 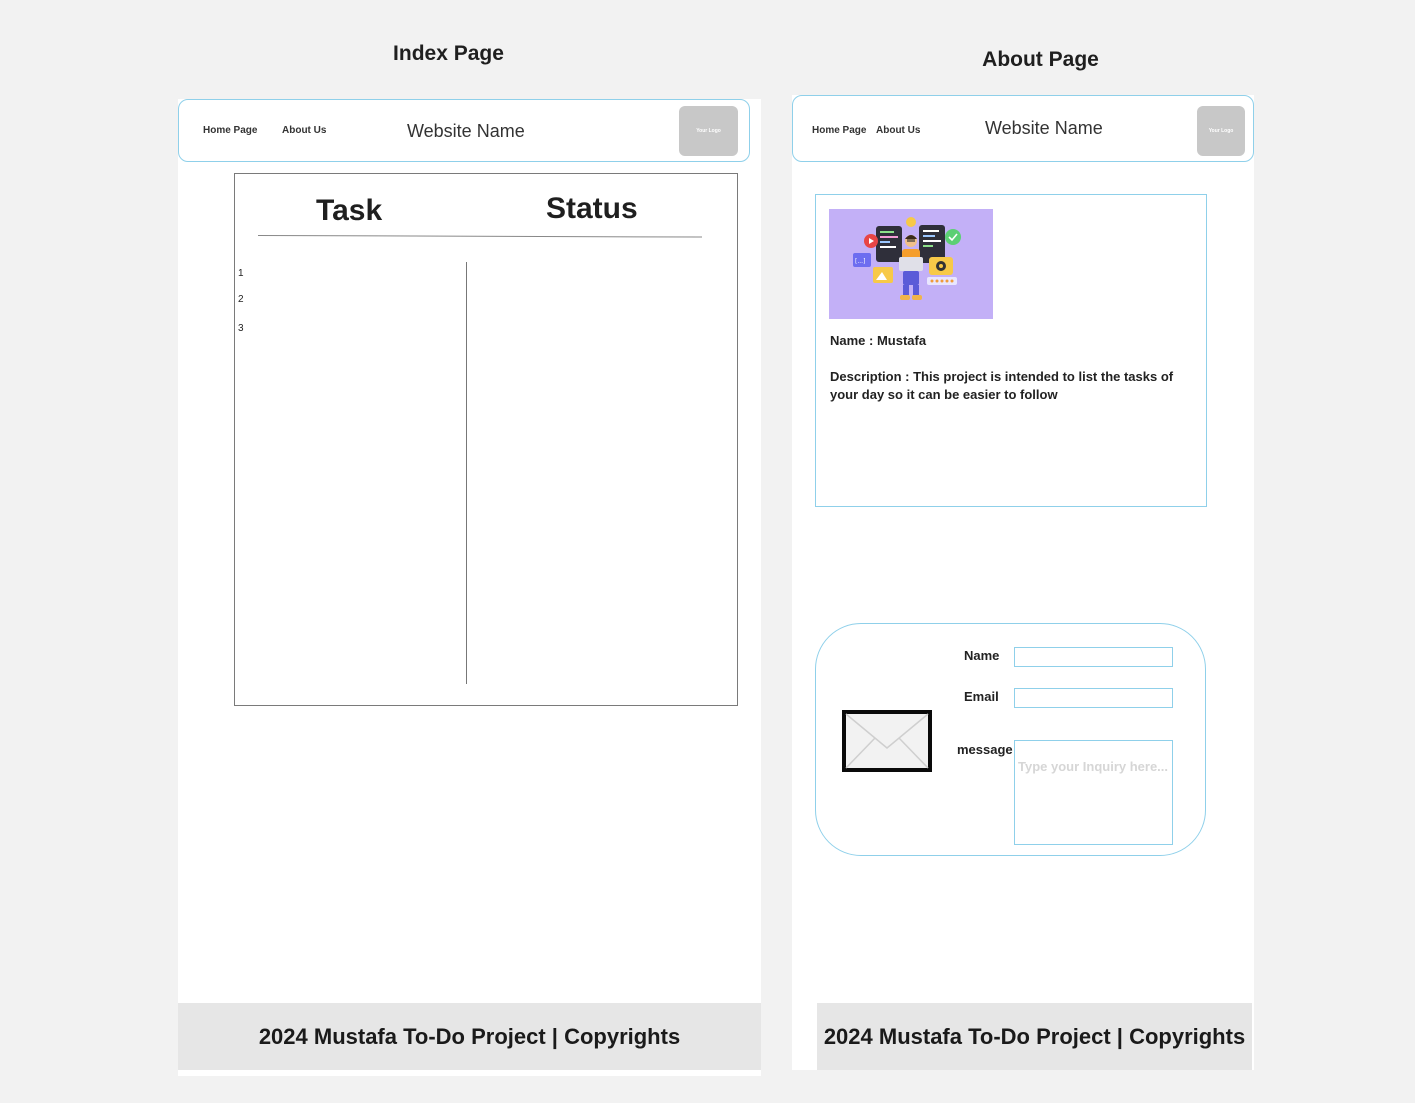 I want to click on profile-name: Name : Mustafa, so click(x=878, y=340).